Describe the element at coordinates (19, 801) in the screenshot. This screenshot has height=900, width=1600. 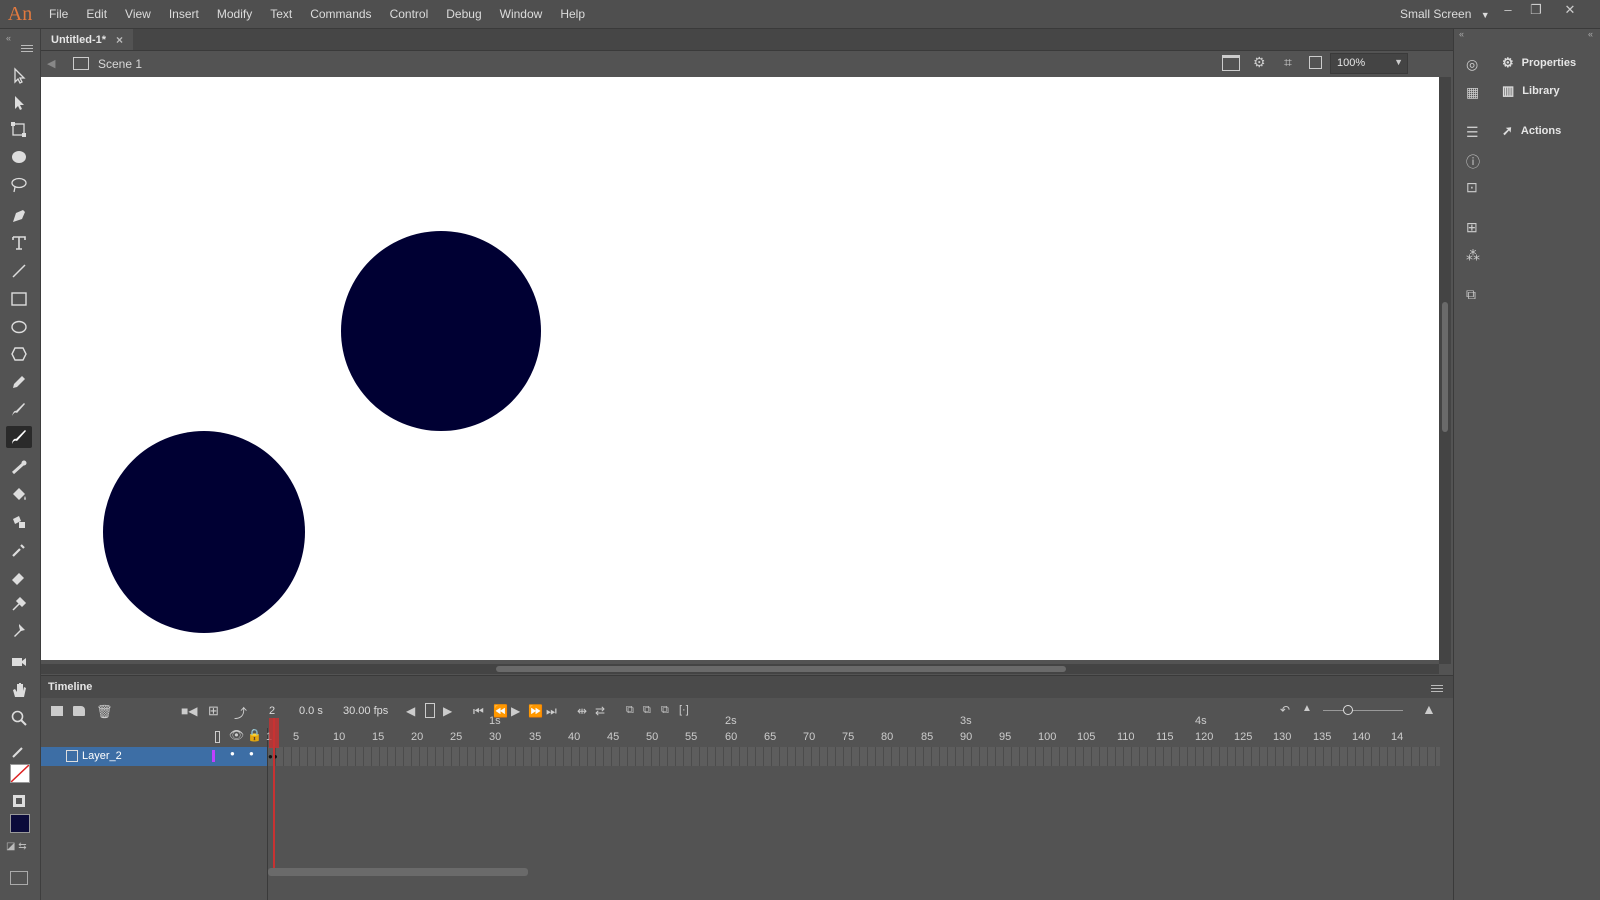
I see `fill-color-icon` at that location.